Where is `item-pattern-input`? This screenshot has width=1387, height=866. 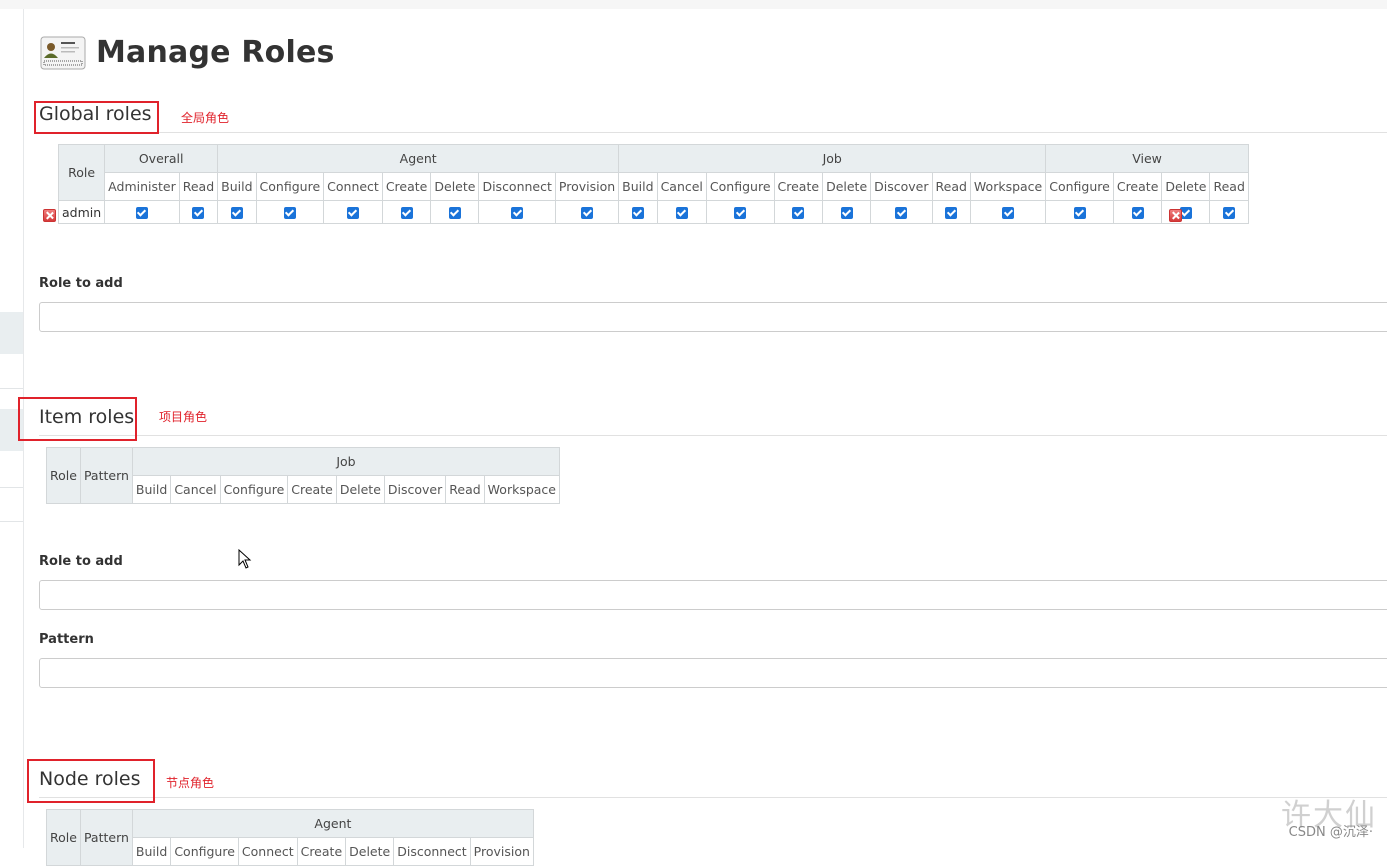 item-pattern-input is located at coordinates (713, 673).